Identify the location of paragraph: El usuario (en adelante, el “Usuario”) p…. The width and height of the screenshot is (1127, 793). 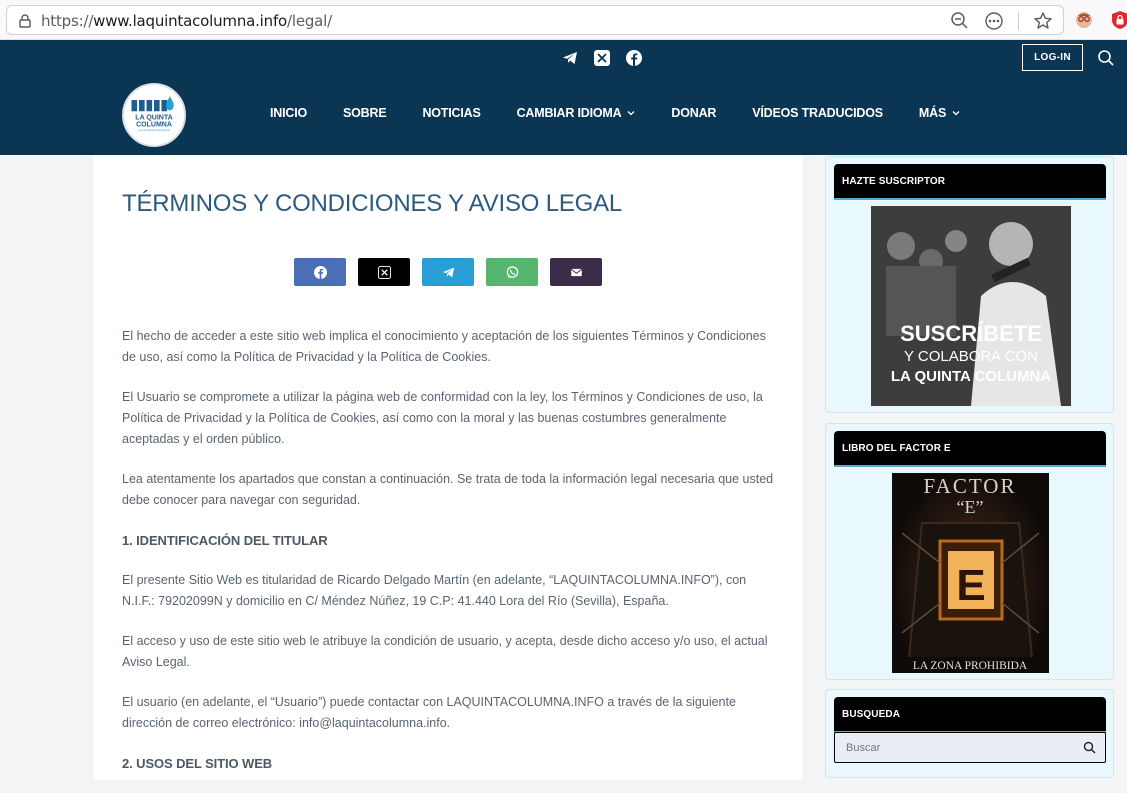
(429, 712).